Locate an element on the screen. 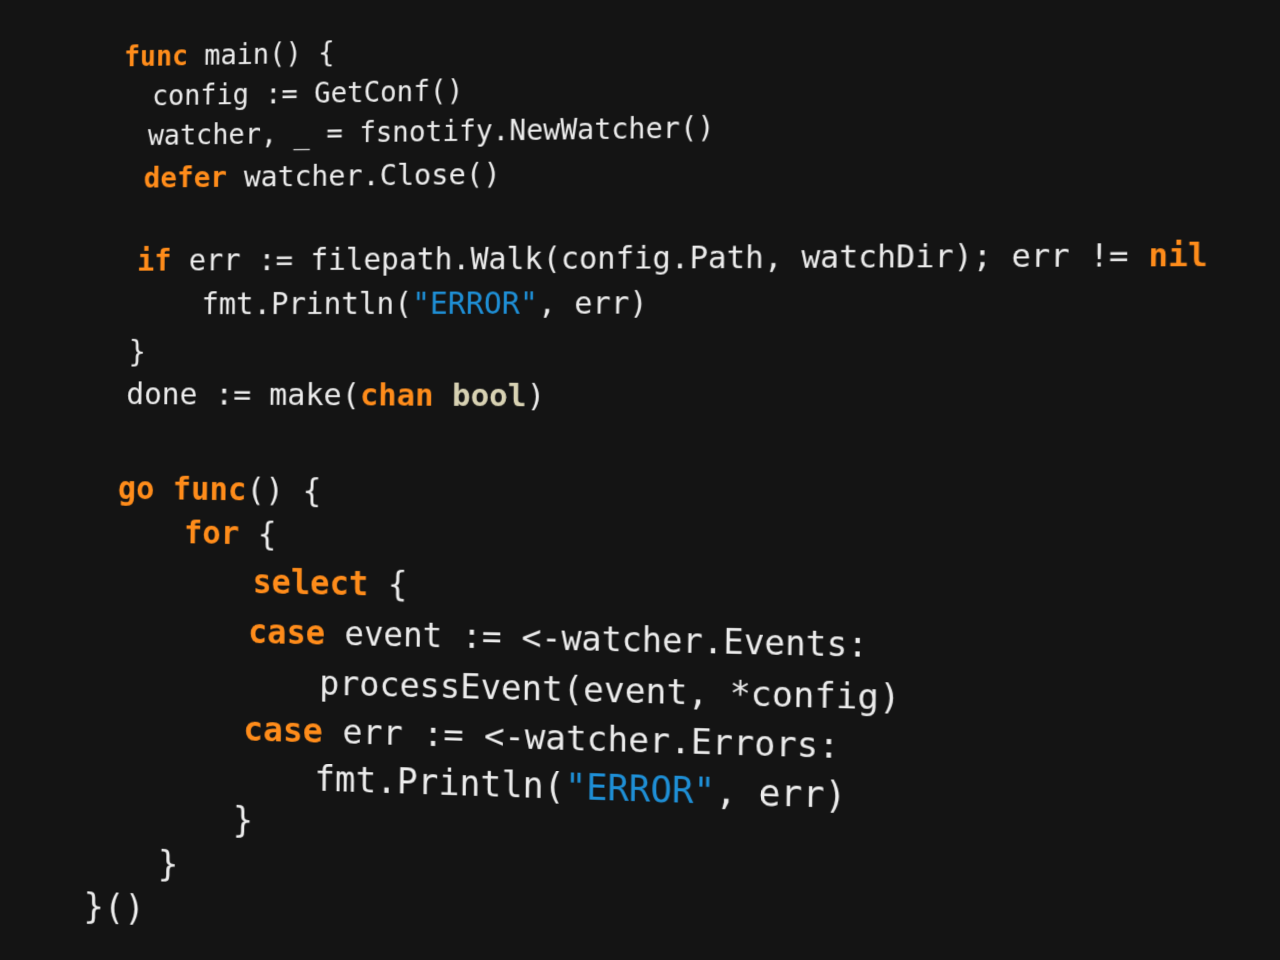 The width and height of the screenshot is (1280, 960). code-line-6: fmt.Println("ERROR", err) is located at coordinates (424, 304).